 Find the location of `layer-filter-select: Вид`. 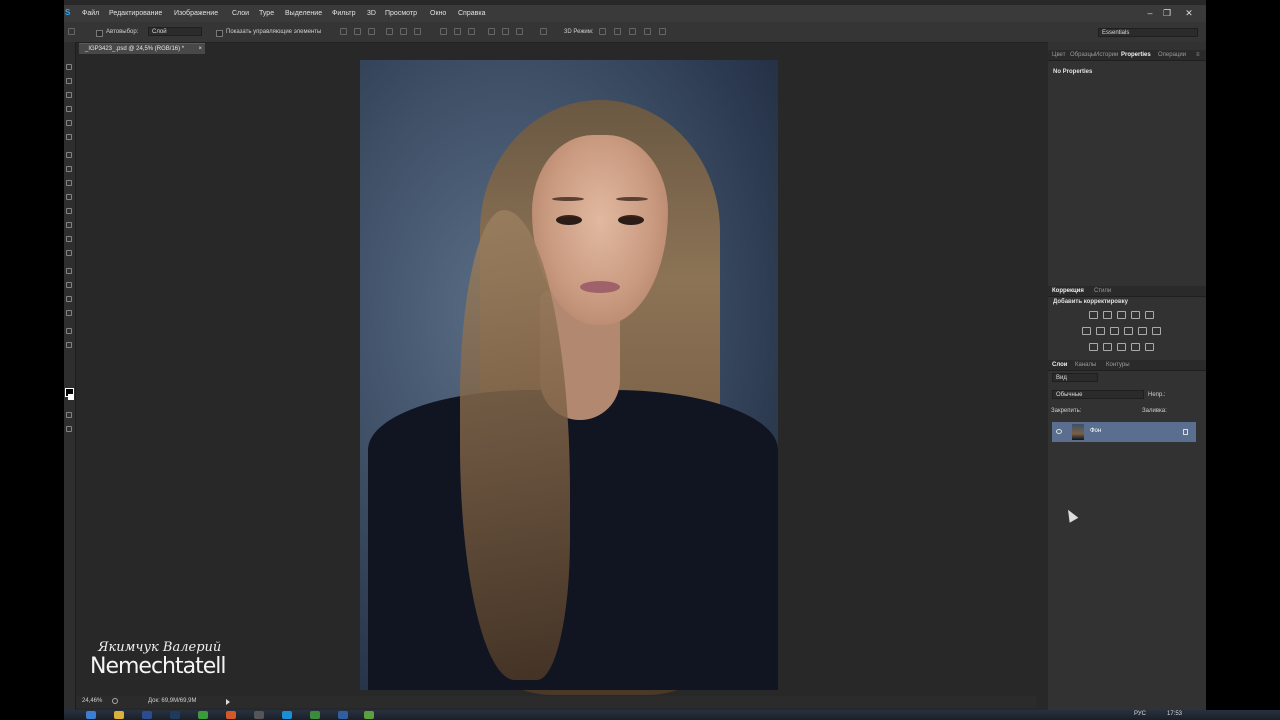

layer-filter-select: Вид is located at coordinates (1075, 377).